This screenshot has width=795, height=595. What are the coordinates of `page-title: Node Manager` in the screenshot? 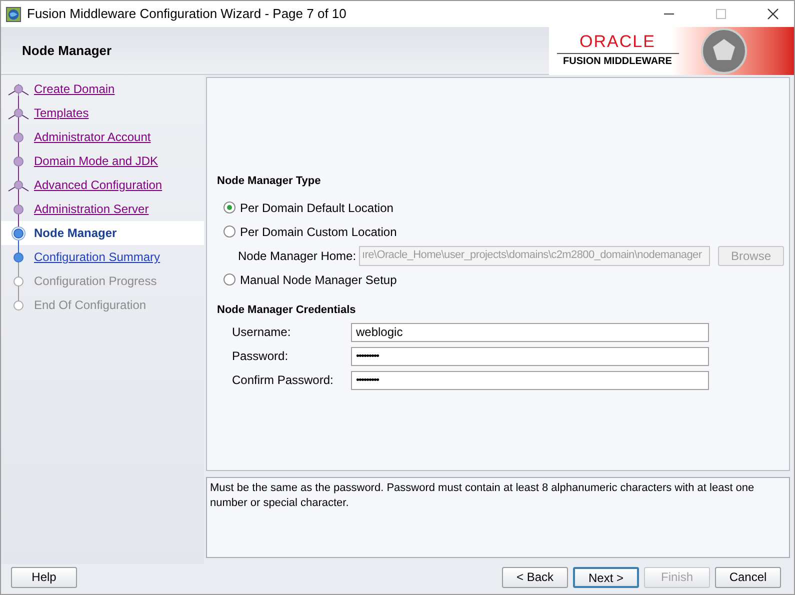 It's located at (67, 51).